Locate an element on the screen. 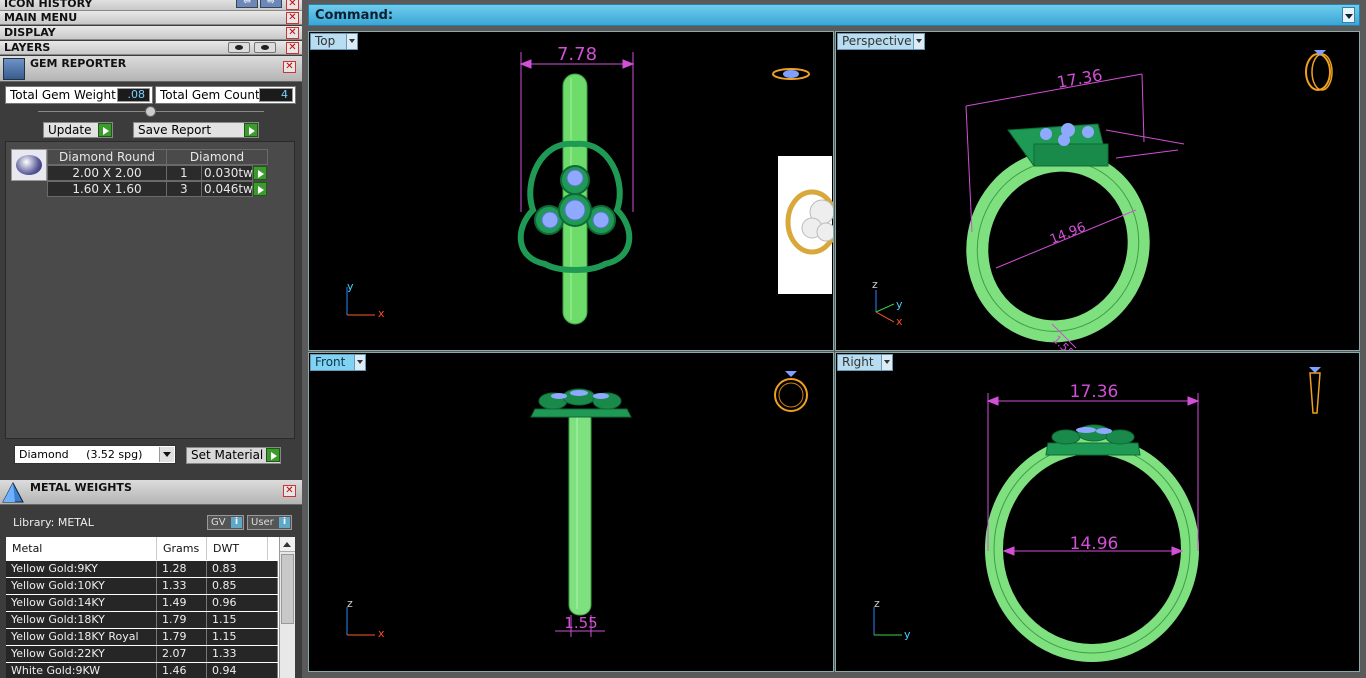 Image resolution: width=1366 pixels, height=678 pixels. set-material-label: Set Material is located at coordinates (227, 455).